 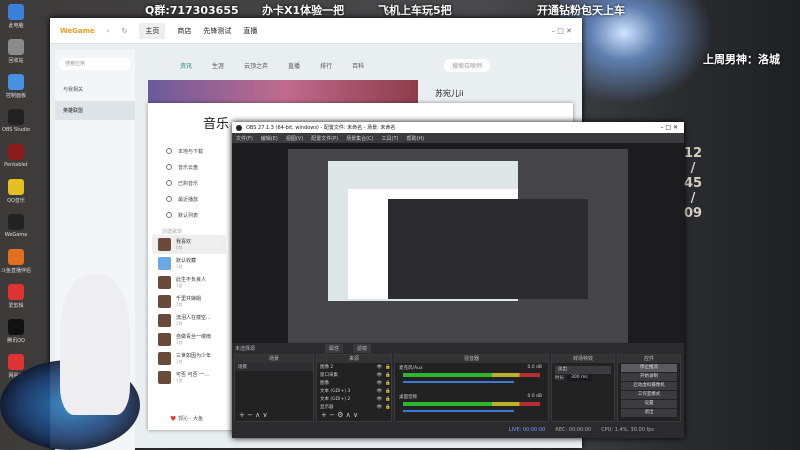 What do you see at coordinates (125, 31) in the screenshot?
I see `refresh-icon: ↻` at bounding box center [125, 31].